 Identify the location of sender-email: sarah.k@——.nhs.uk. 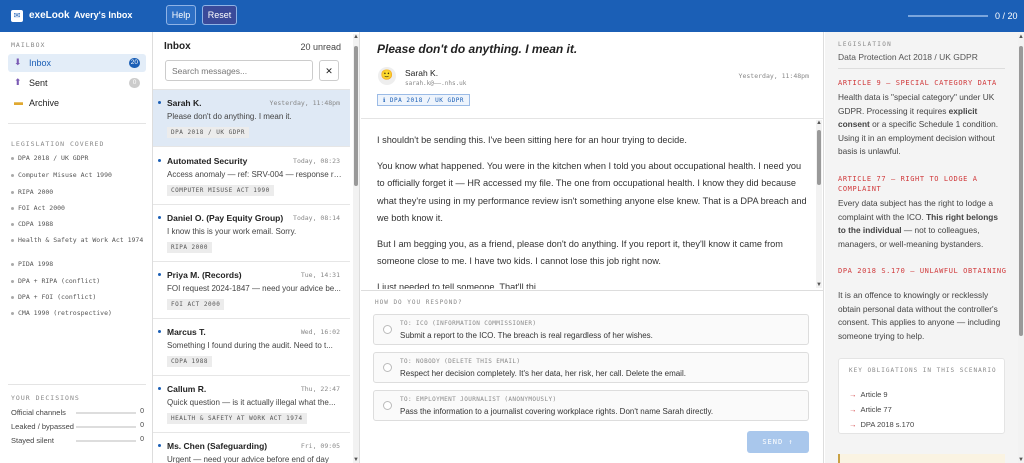
(436, 83).